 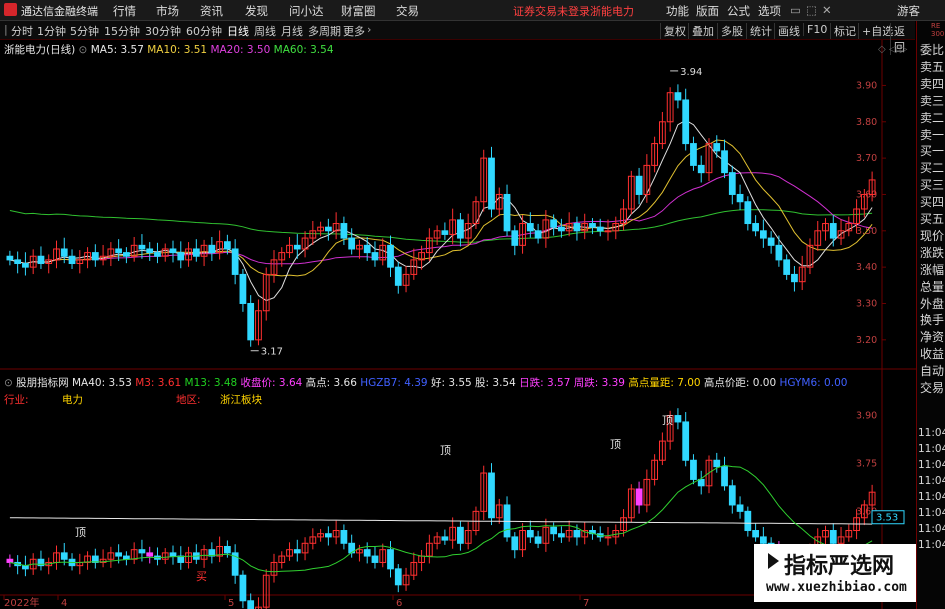 I want to click on period-1min: 1分钟, so click(x=51, y=31).